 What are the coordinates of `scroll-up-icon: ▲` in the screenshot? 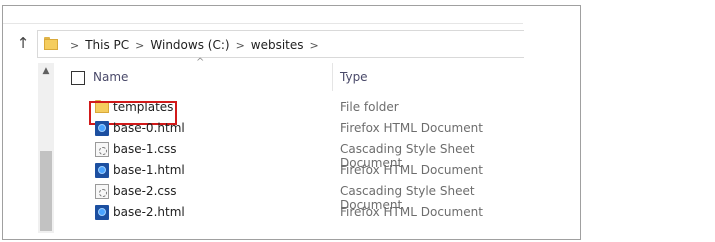 It's located at (46, 71).